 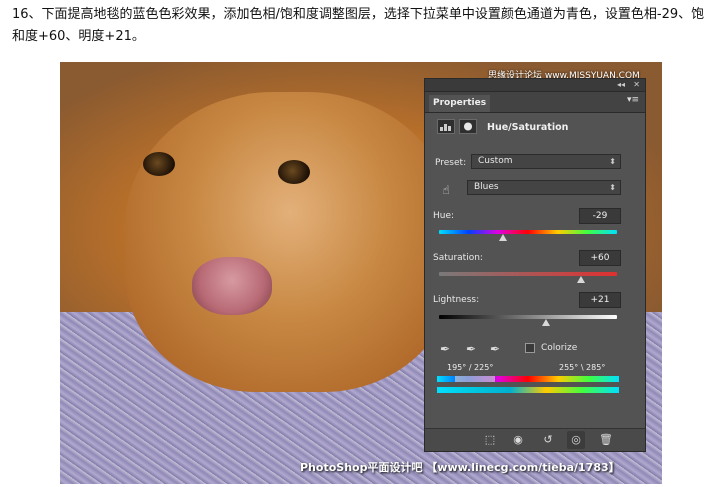 What do you see at coordinates (606, 440) in the screenshot?
I see `trash-icon: 🗑` at bounding box center [606, 440].